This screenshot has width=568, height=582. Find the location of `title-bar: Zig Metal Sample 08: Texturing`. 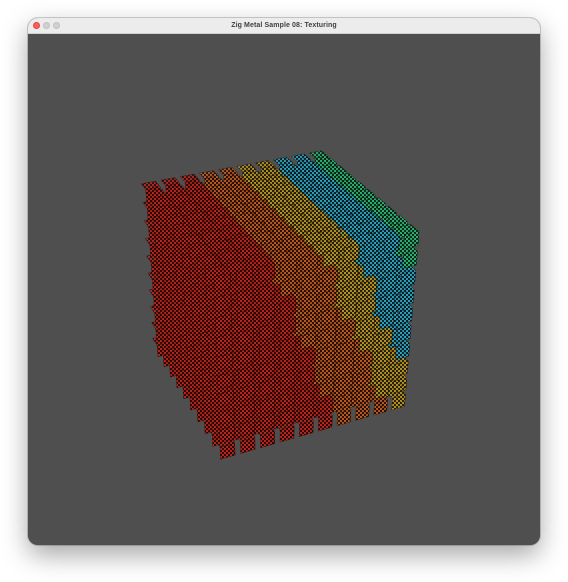

title-bar: Zig Metal Sample 08: Texturing is located at coordinates (284, 26).